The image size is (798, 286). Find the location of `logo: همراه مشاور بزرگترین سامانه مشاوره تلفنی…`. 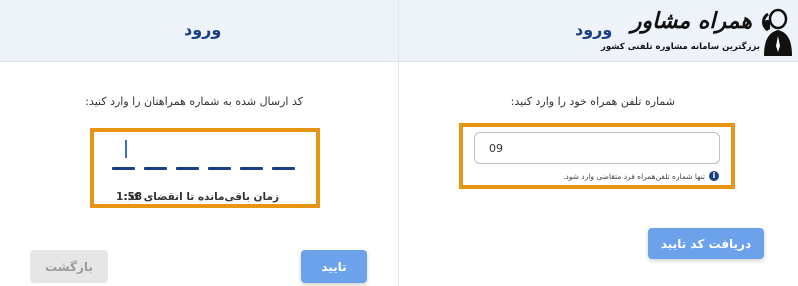

logo: همراه مشاور بزرگترین سامانه مشاوره تلفنی… is located at coordinates (694, 32).